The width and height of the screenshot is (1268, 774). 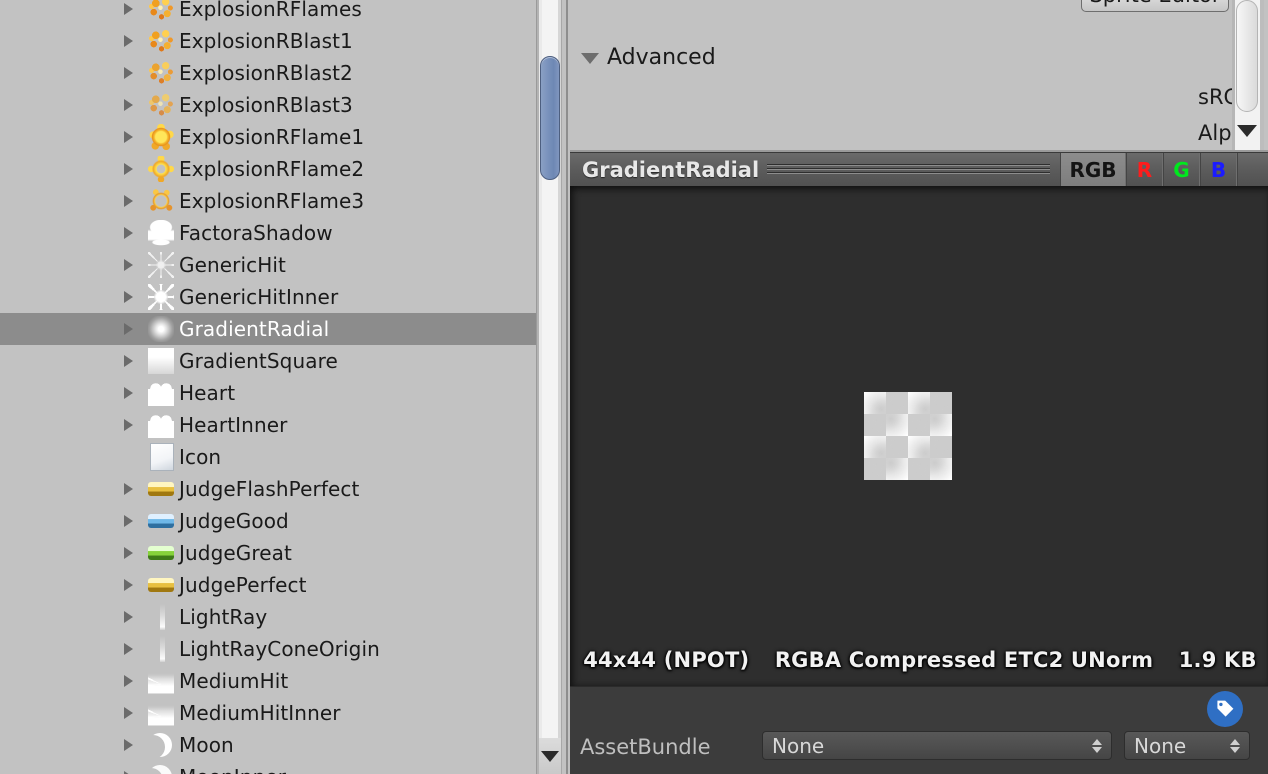 I want to click on inspector-scrollbar-thumb, so click(x=1247, y=56).